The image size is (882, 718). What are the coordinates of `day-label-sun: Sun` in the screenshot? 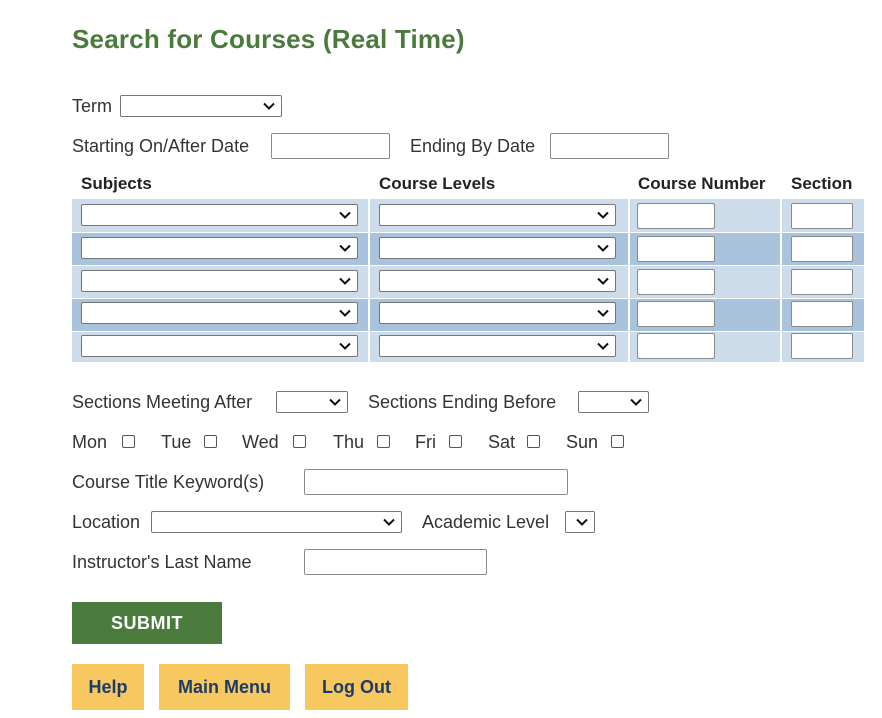 It's located at (582, 442).